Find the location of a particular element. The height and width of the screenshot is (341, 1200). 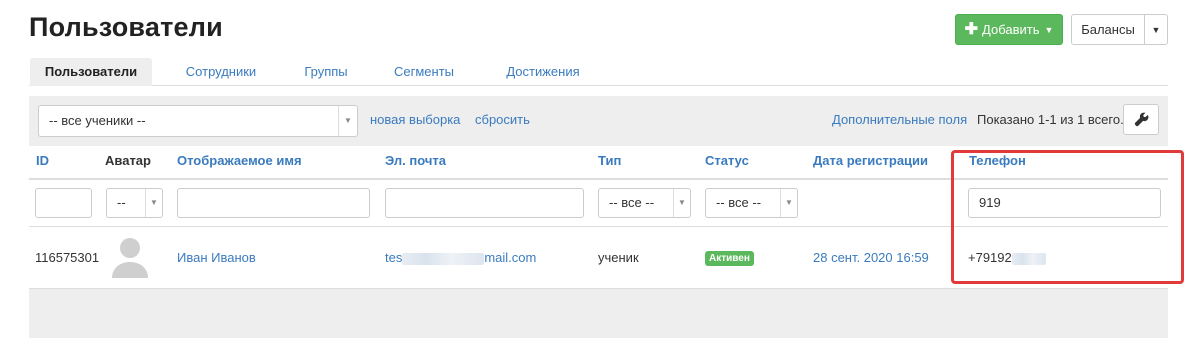

user-email-start: tes is located at coordinates (394, 257).